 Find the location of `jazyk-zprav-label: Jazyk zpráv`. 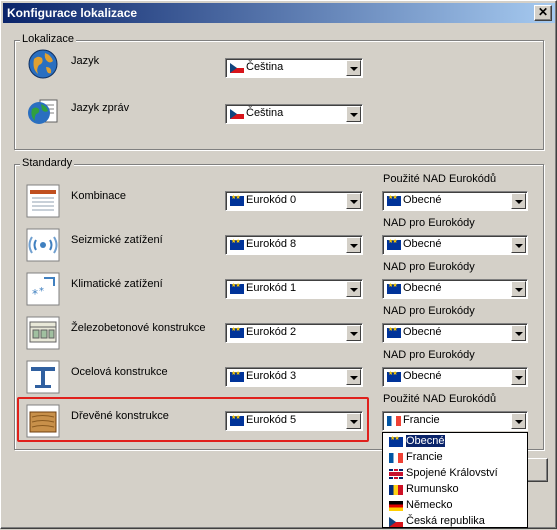

jazyk-zprav-label: Jazyk zpráv is located at coordinates (100, 108).